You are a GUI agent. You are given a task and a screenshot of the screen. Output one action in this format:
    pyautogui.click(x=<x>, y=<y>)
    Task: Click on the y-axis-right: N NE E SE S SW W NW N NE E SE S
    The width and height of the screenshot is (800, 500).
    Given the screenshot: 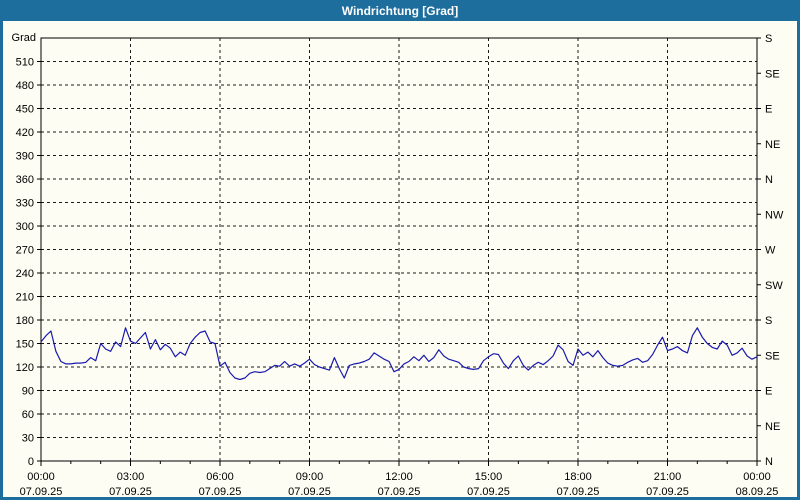 What is the action you would take?
    pyautogui.click(x=770, y=250)
    